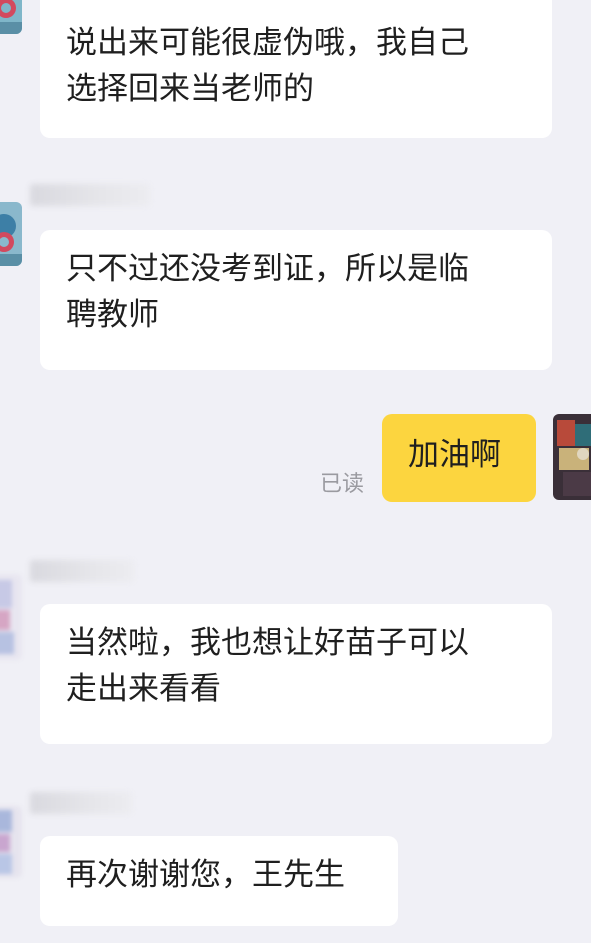 The width and height of the screenshot is (591, 943). I want to click on message-text: 当然啦，我也想让好苗子可以 走出来看看, so click(267, 666).